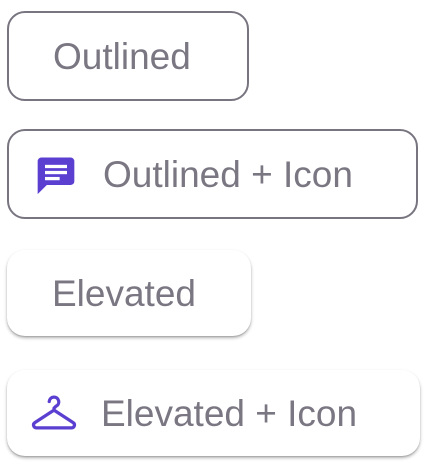 Image resolution: width=428 pixels, height=475 pixels. I want to click on elevated-chip-label: Elevated, so click(124, 293).